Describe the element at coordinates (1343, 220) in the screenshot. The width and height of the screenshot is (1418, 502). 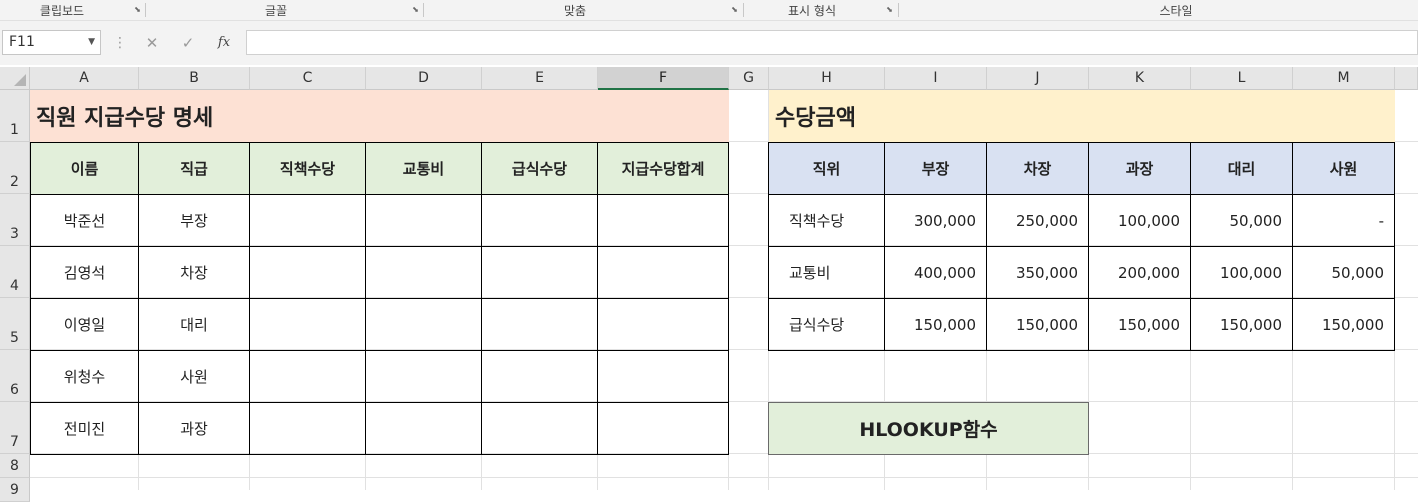
I see `allowance-amount-cell: -` at that location.